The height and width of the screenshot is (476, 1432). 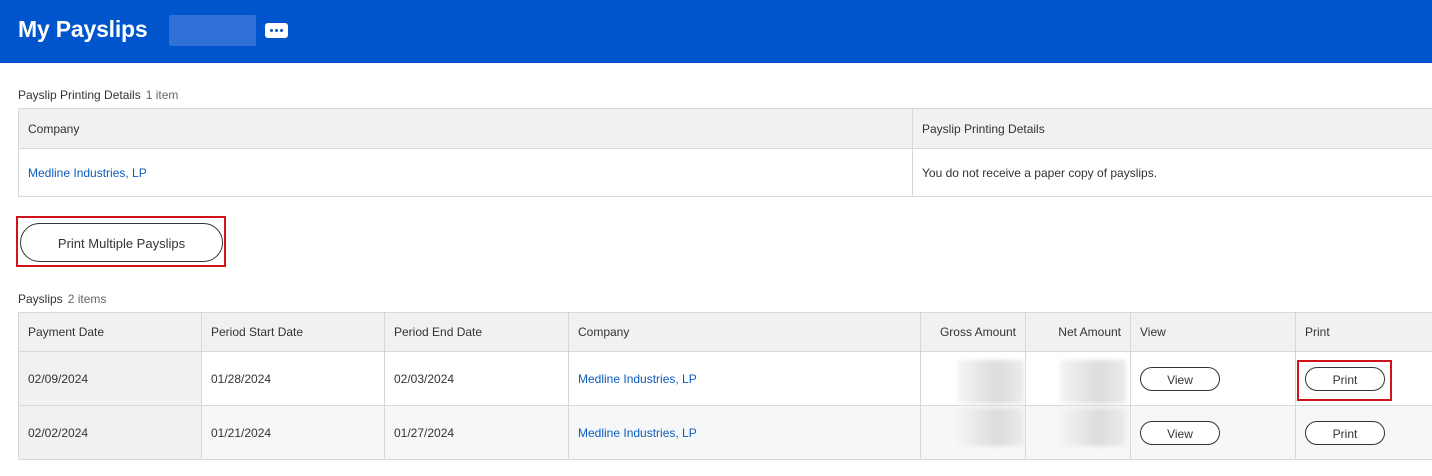 I want to click on printing-details-heading: Payslip Printing Details 1 item, so click(x=98, y=95).